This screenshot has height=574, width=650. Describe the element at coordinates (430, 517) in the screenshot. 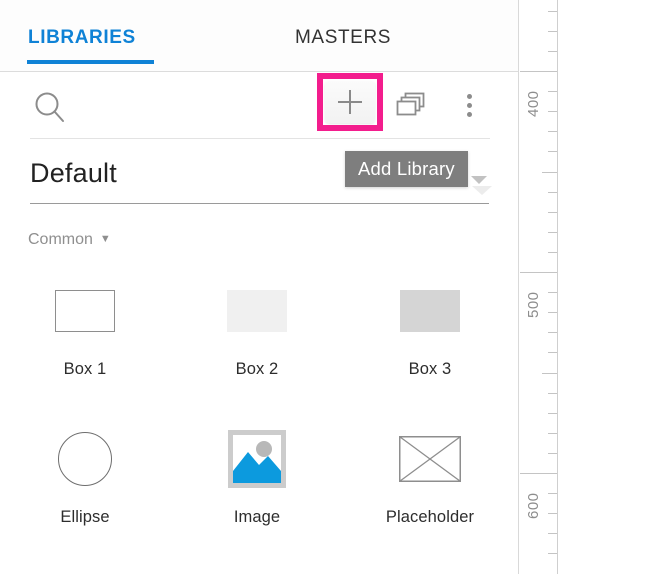

I see `widget-label: Placeholder` at that location.